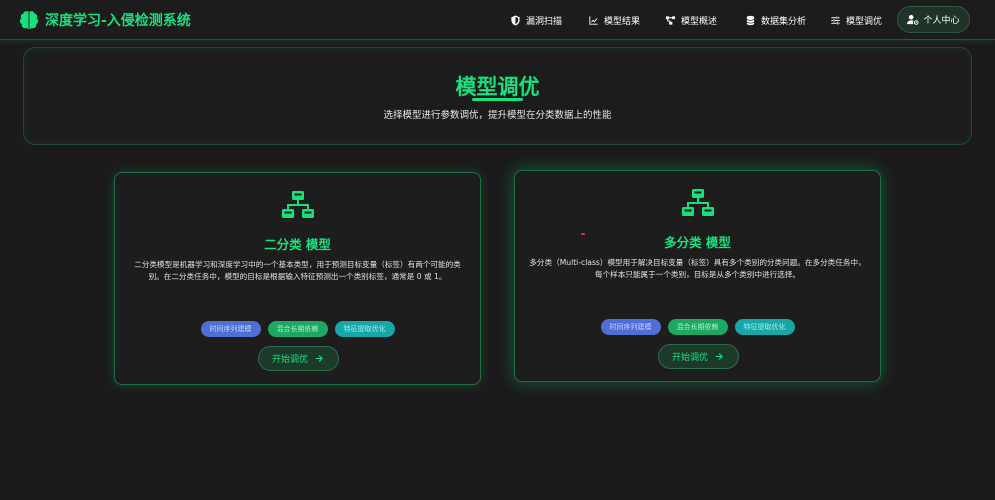 This screenshot has width=995, height=500. I want to click on chart-line-icon, so click(593, 20).